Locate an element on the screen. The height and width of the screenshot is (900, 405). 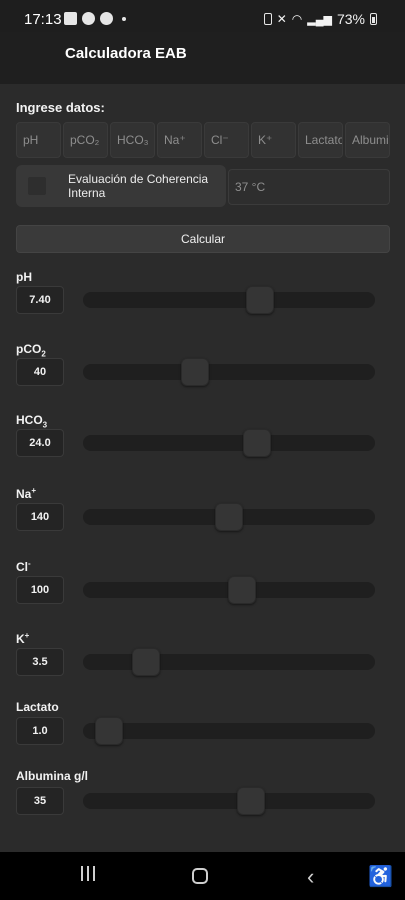
param-label-6: Lactato is located at coordinates (37, 707).